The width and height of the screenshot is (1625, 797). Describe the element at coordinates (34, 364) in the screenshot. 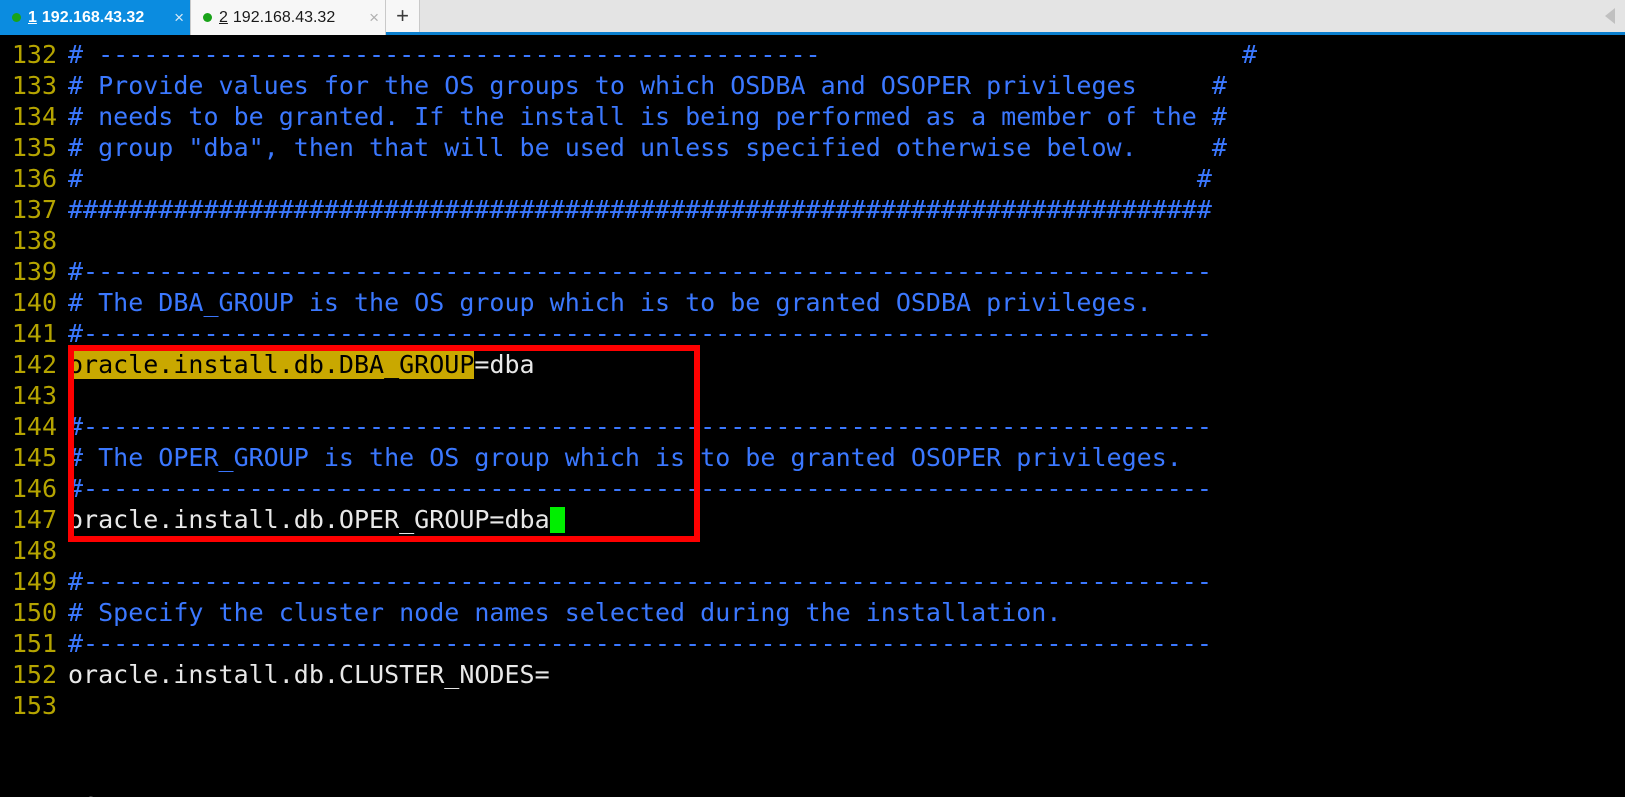

I see `line-number: 142` at that location.